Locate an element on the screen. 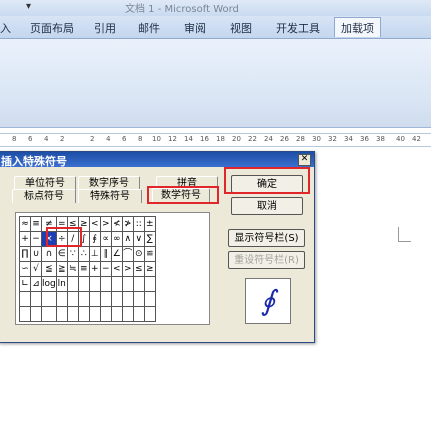 The image size is (431, 429). tab-insert: 入 is located at coordinates (5, 28).